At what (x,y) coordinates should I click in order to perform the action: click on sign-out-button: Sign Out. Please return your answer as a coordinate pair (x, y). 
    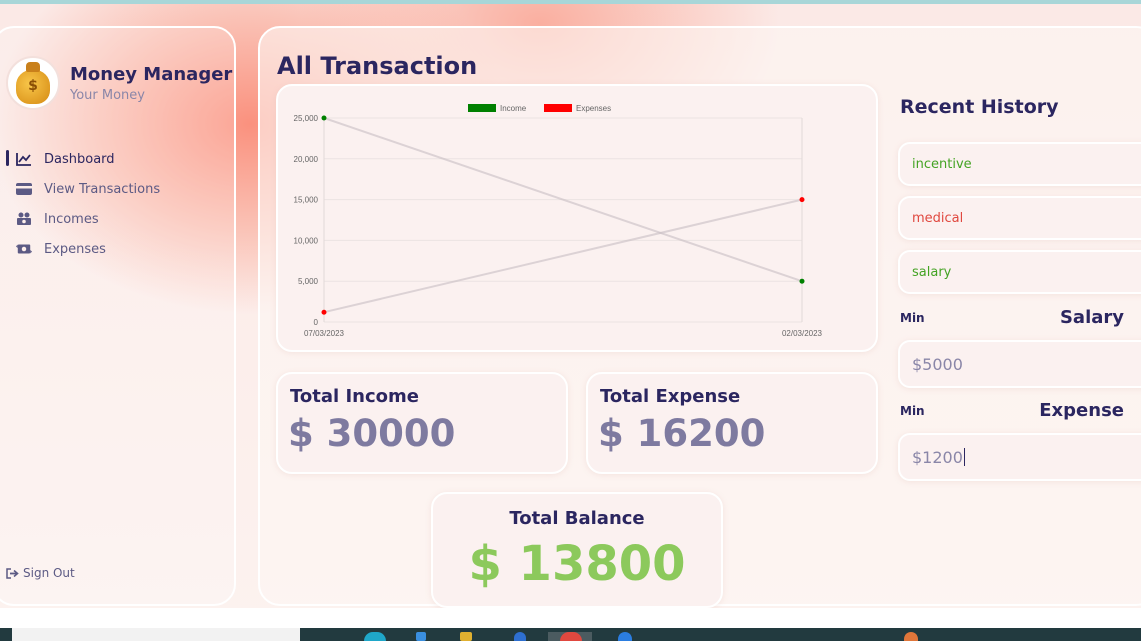
    Looking at the image, I should click on (40, 573).